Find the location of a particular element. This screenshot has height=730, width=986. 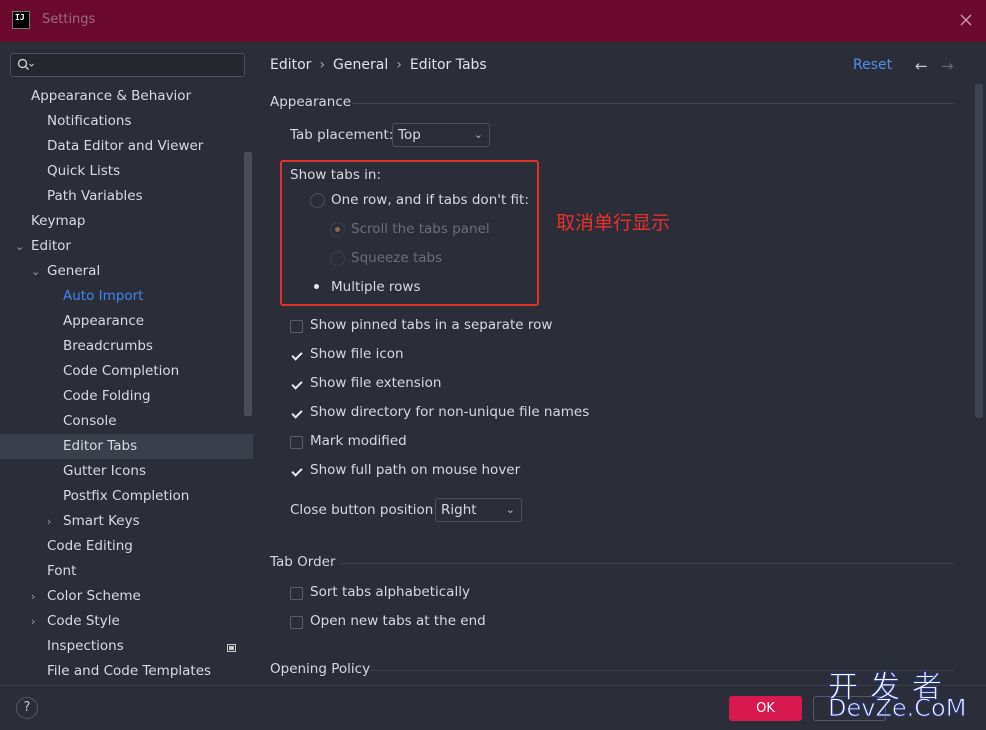

sidebar-item-color-scheme: › Color Scheme is located at coordinates (126, 596).